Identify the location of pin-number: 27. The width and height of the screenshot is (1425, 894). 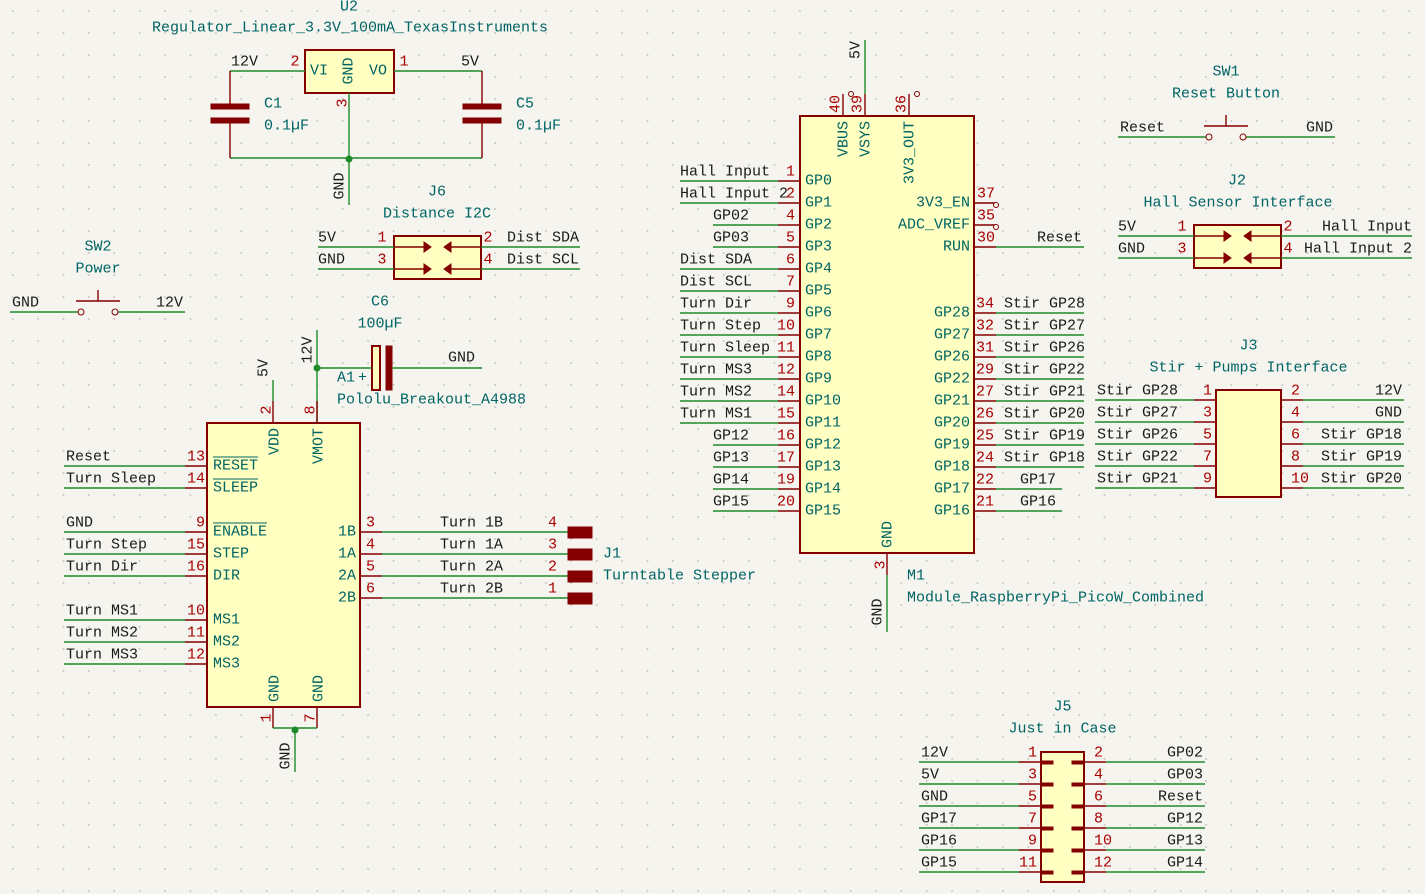
(985, 392).